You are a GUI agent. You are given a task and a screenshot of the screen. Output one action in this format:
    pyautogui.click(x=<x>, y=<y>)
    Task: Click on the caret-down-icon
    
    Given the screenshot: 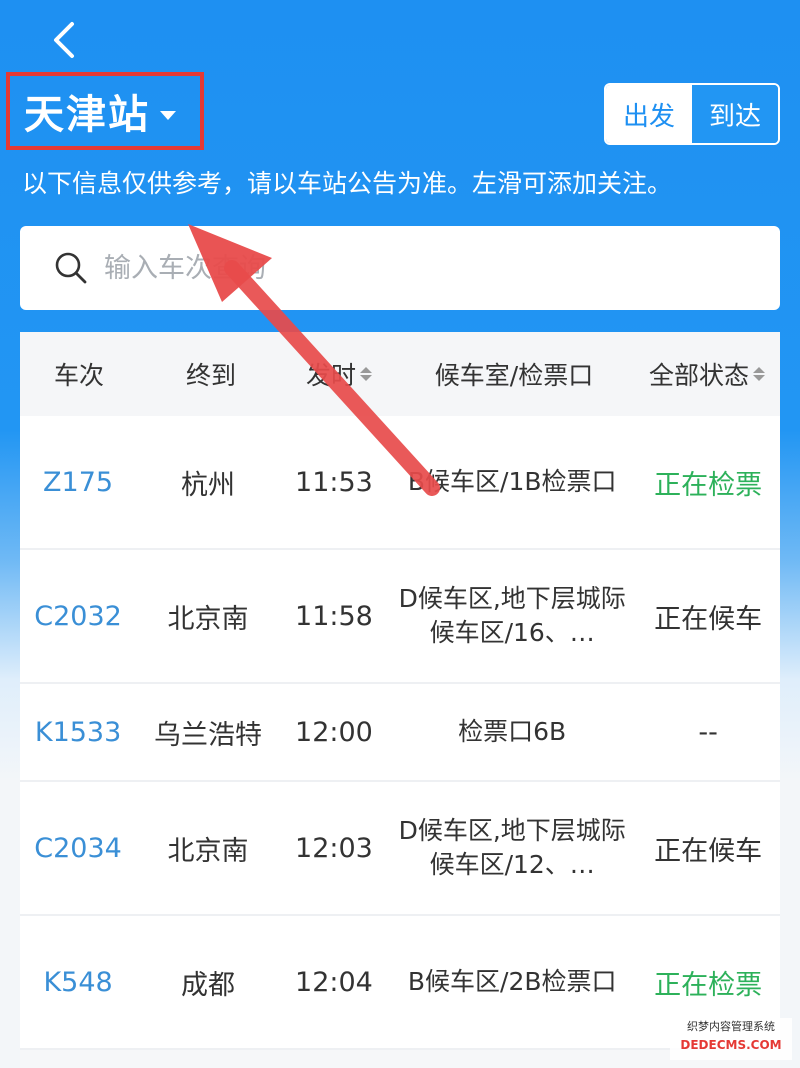 What is the action you would take?
    pyautogui.click(x=168, y=115)
    